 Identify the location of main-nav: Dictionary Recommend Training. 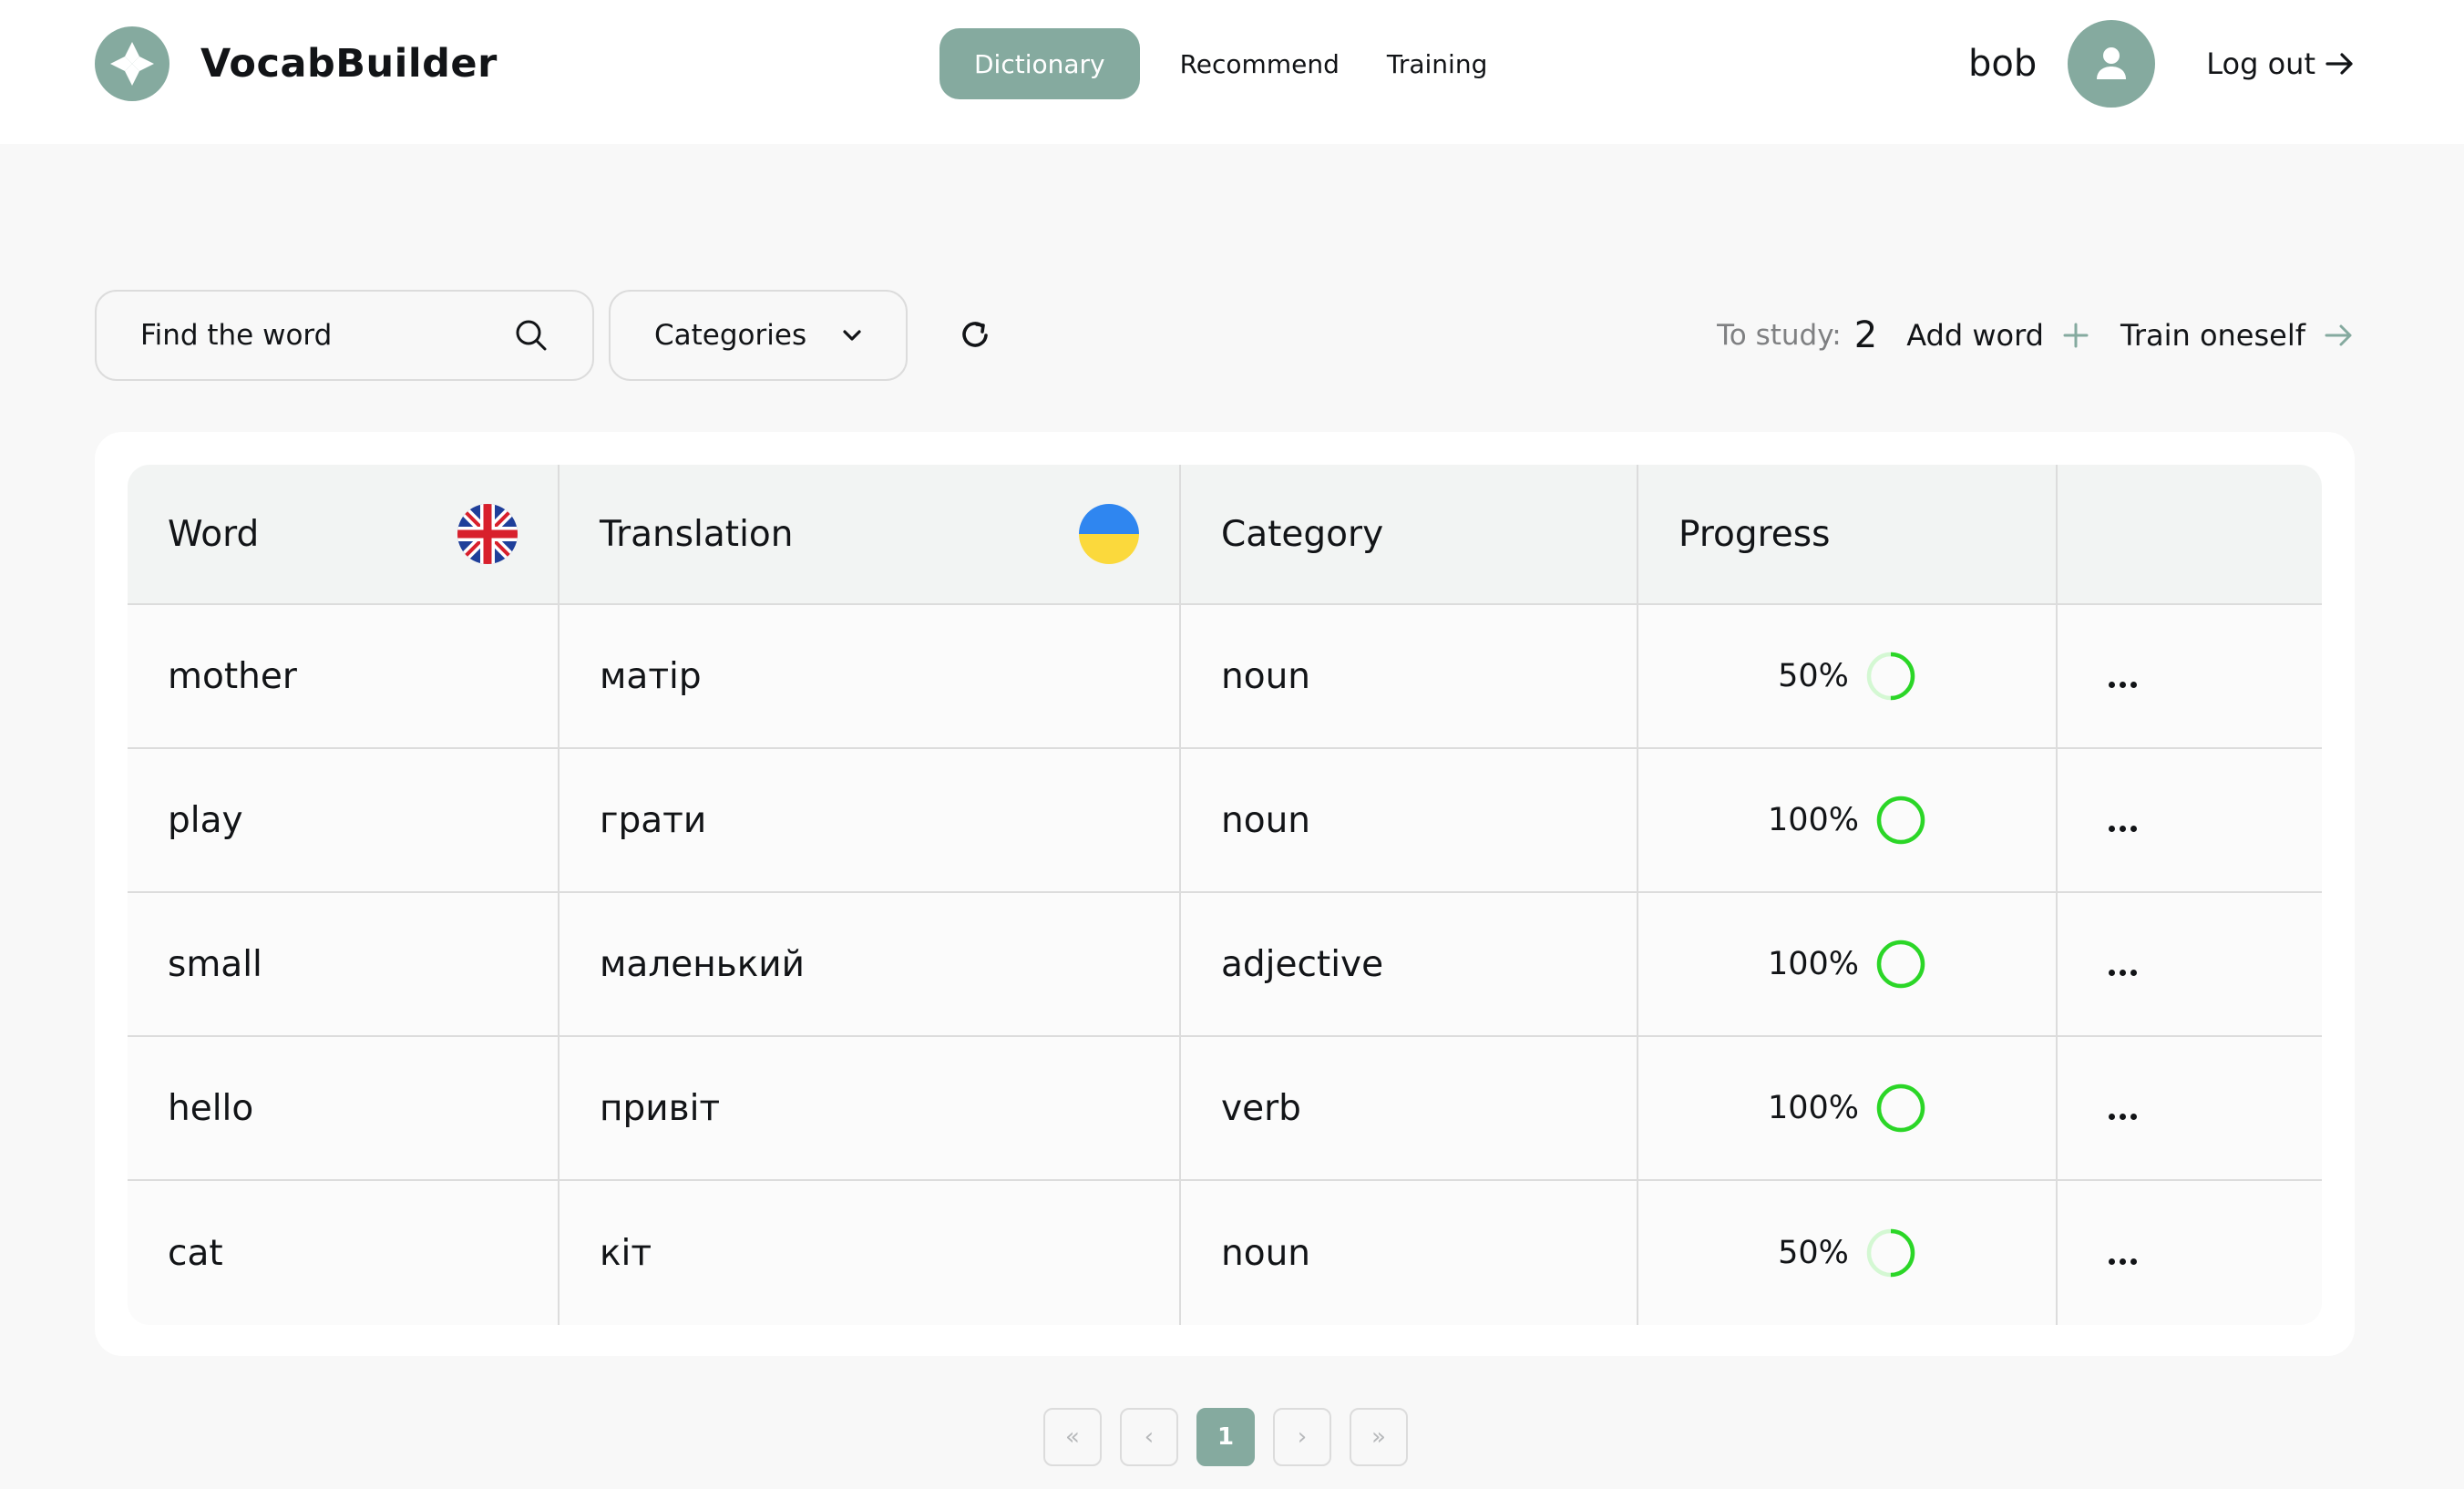
(1225, 64).